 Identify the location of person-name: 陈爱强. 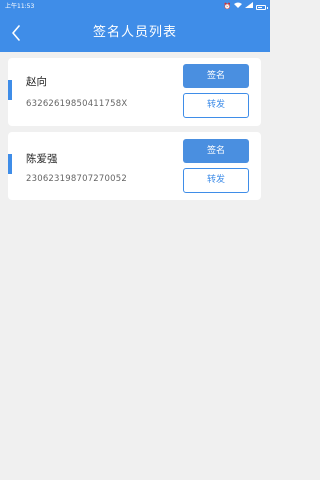
(42, 159).